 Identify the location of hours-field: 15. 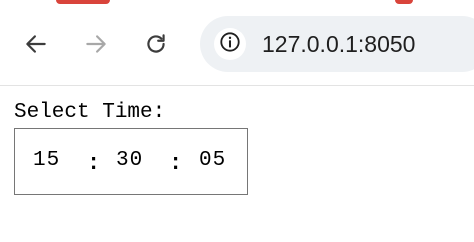
(46, 161).